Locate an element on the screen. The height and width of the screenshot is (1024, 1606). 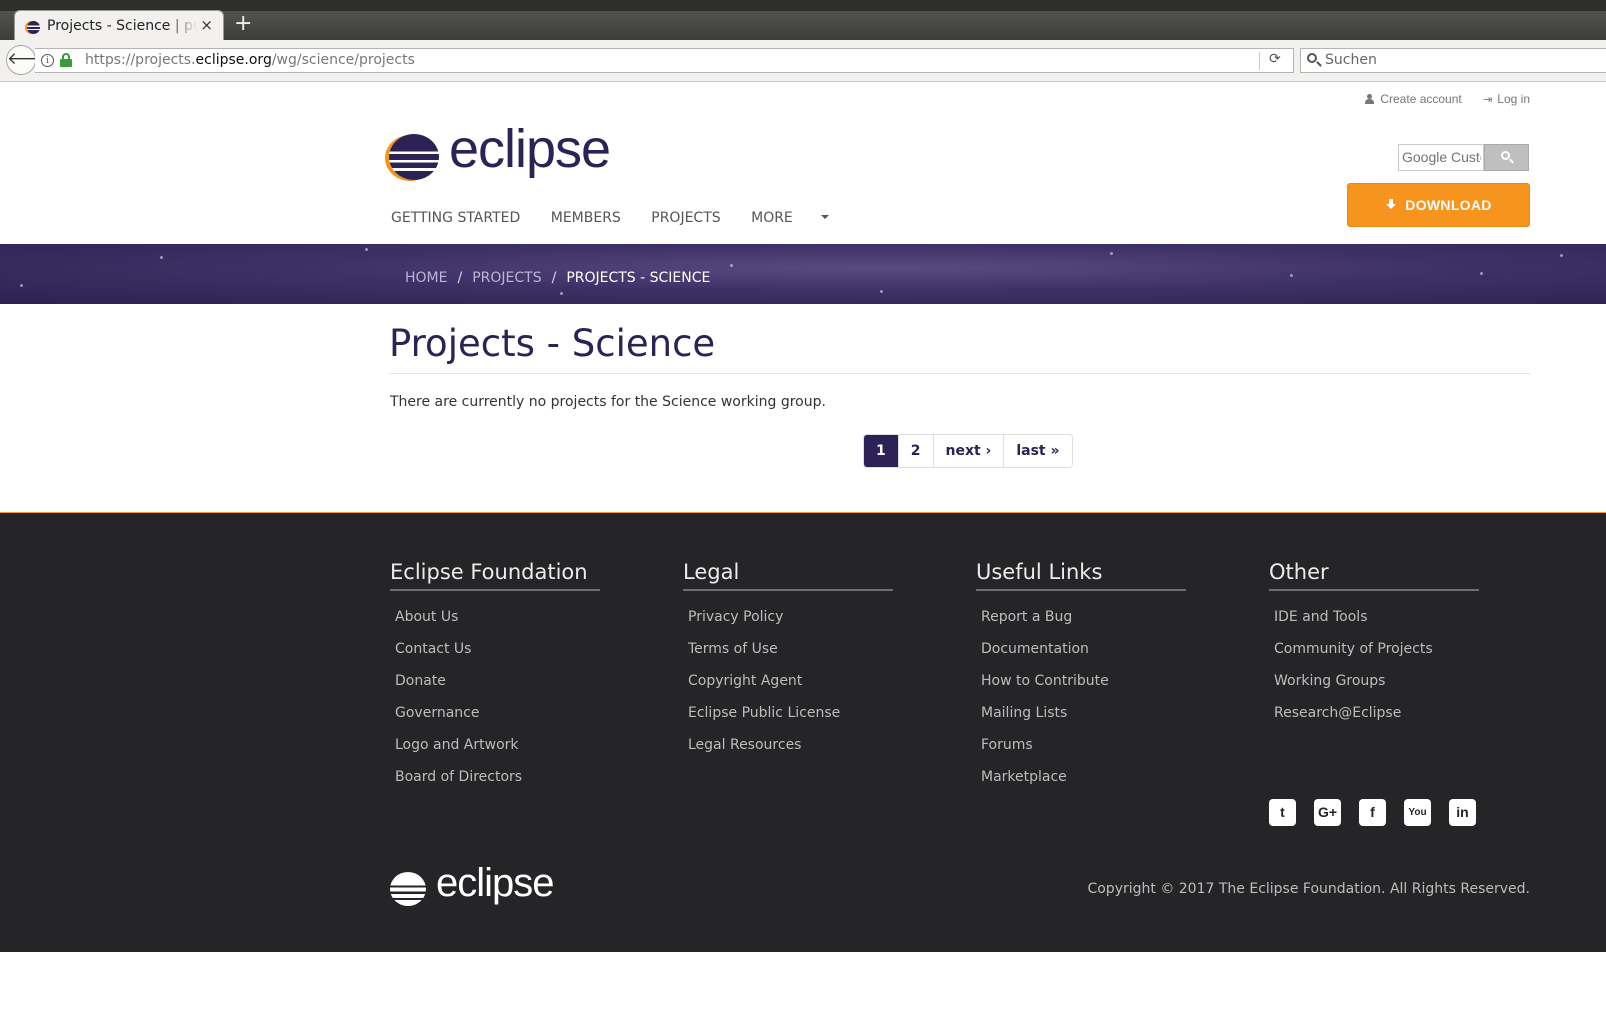
footer-link: Community of Projects is located at coordinates (1376, 649).